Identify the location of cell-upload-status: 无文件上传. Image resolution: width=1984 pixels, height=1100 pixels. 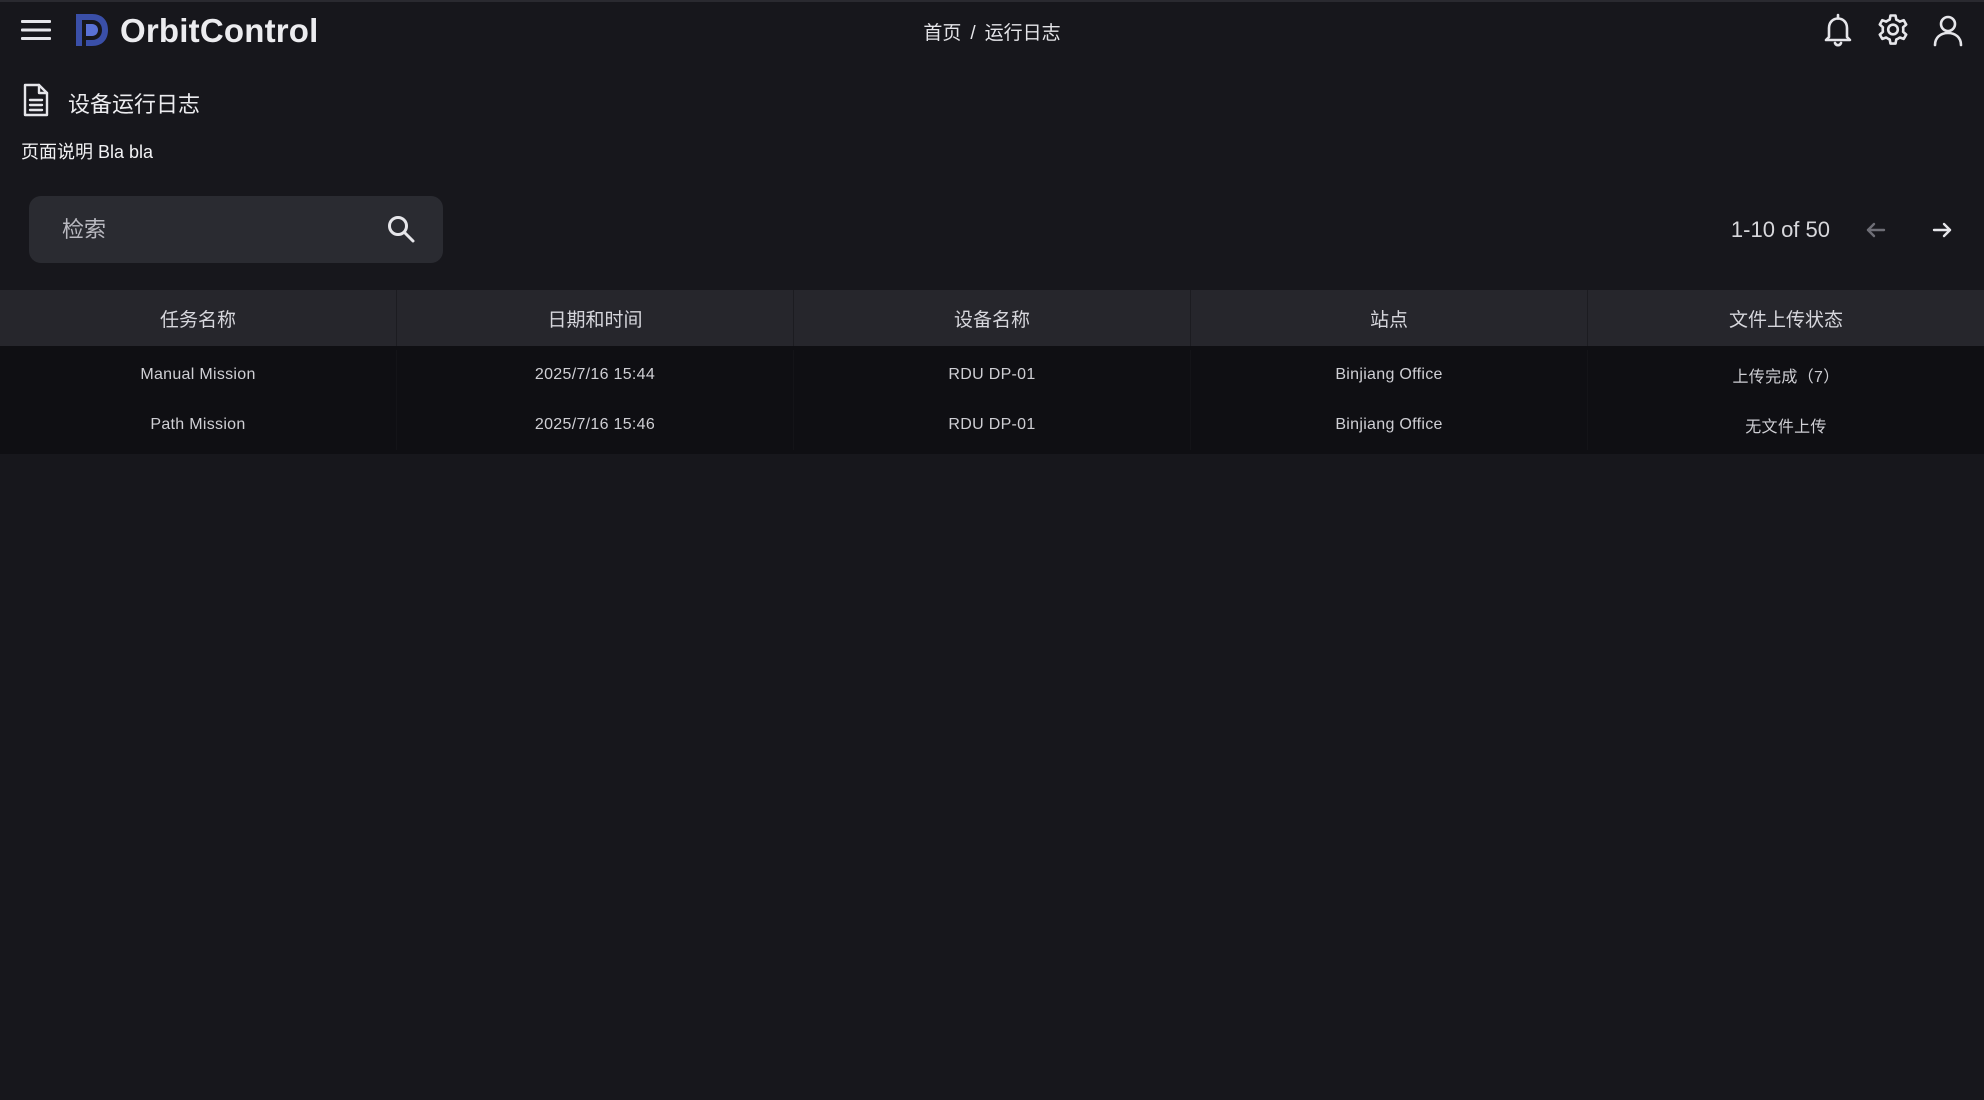
(1786, 427).